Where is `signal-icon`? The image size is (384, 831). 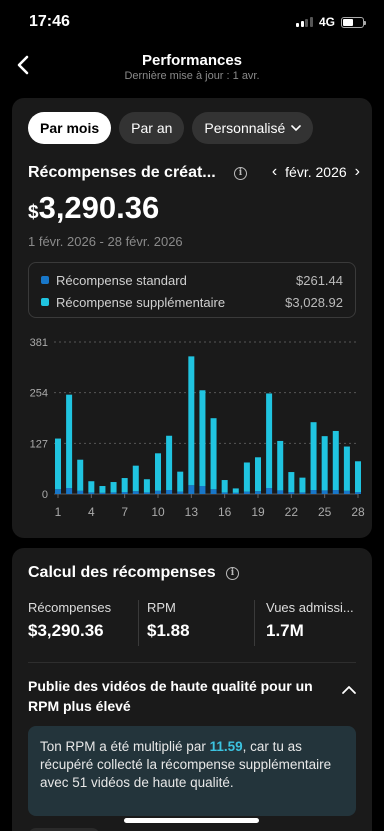
signal-icon is located at coordinates (304, 22).